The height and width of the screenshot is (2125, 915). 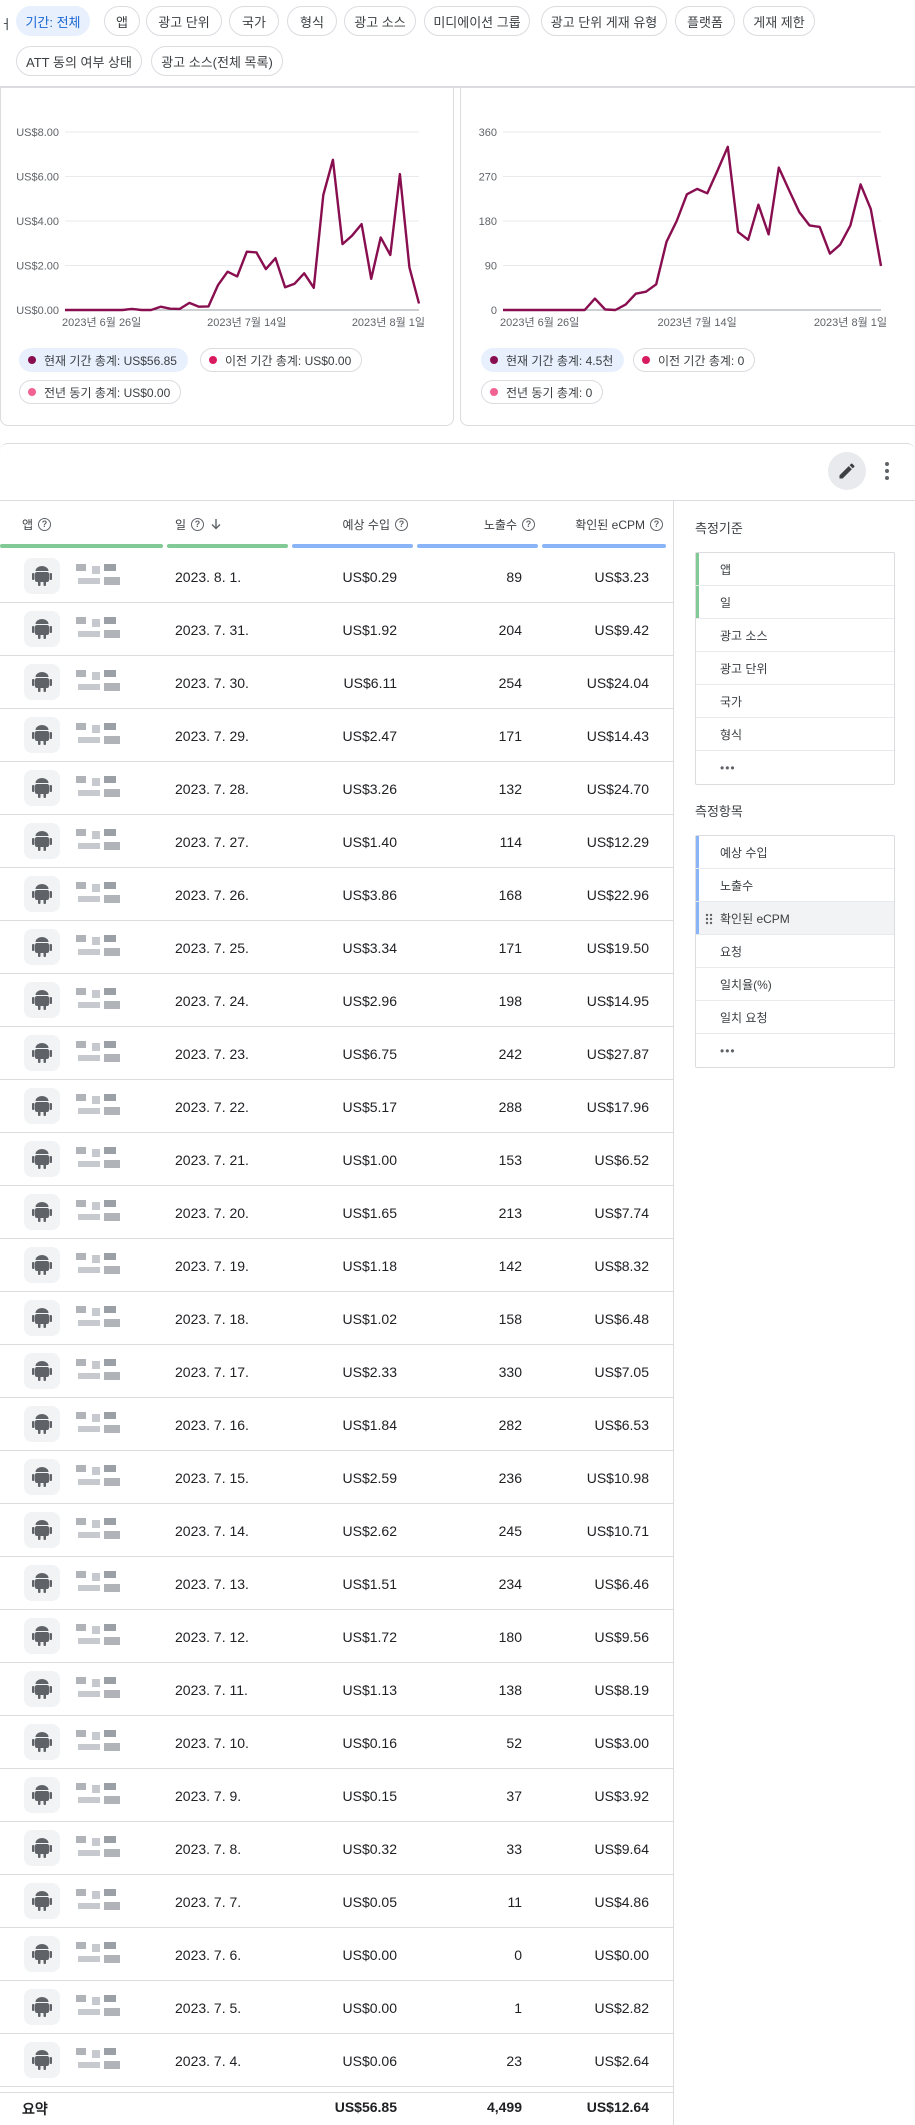 What do you see at coordinates (336, 1265) in the screenshot?
I see `table-row: 2023. 7. 19. US$1.18 142 US$8.32` at bounding box center [336, 1265].